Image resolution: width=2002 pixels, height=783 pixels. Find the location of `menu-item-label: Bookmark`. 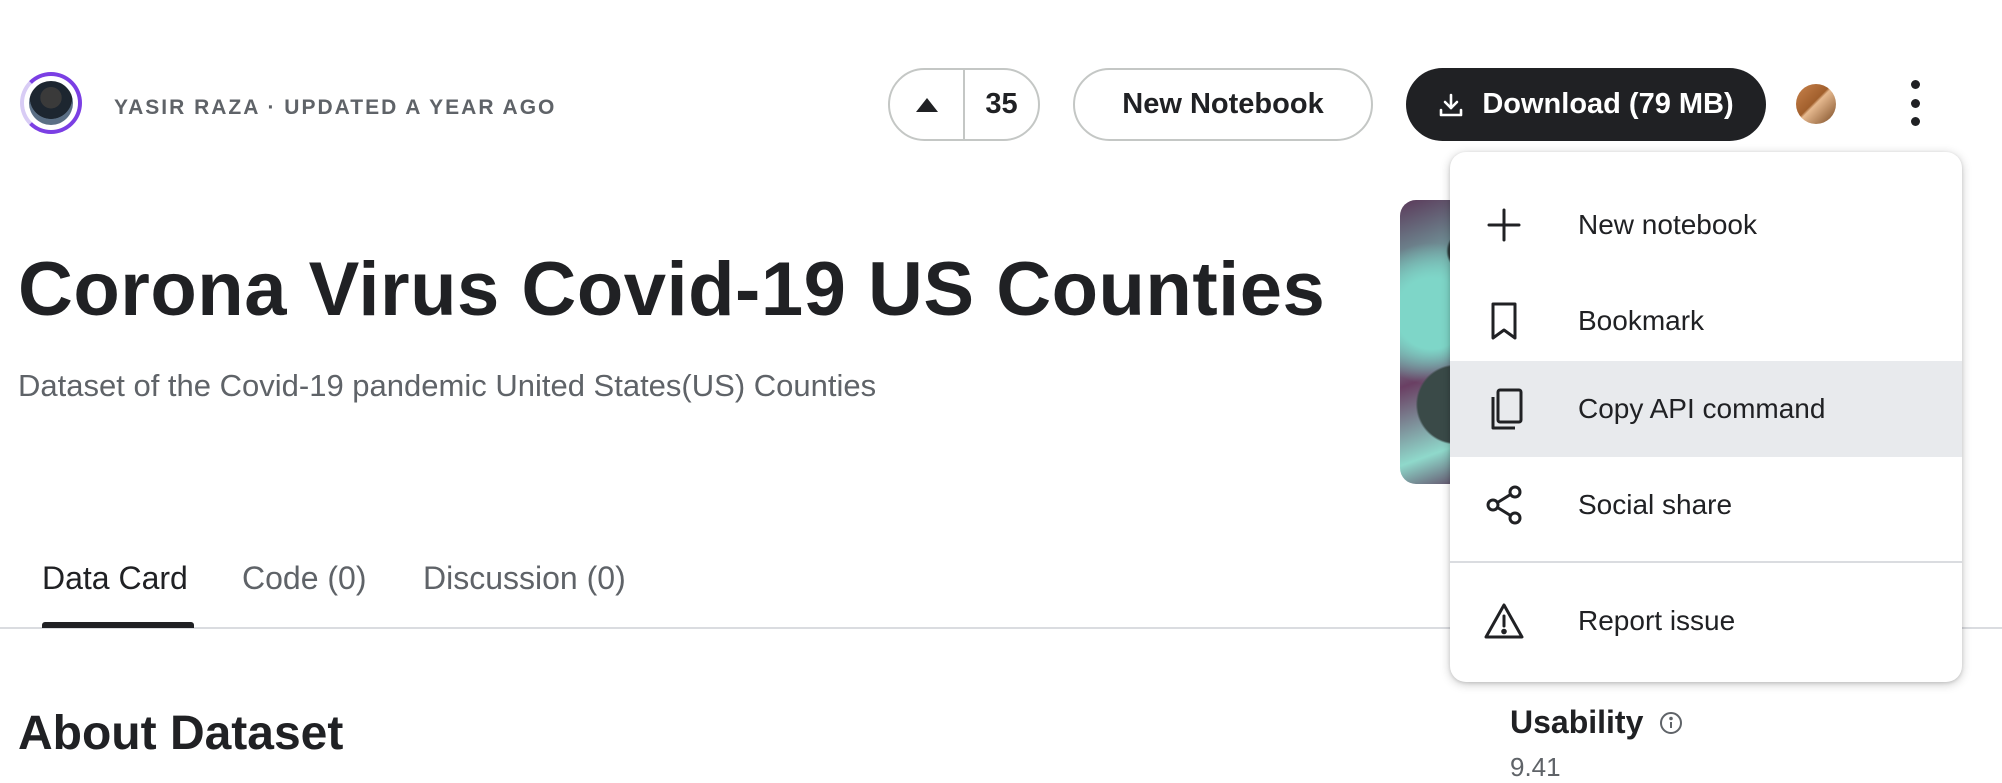

menu-item-label: Bookmark is located at coordinates (1641, 320).